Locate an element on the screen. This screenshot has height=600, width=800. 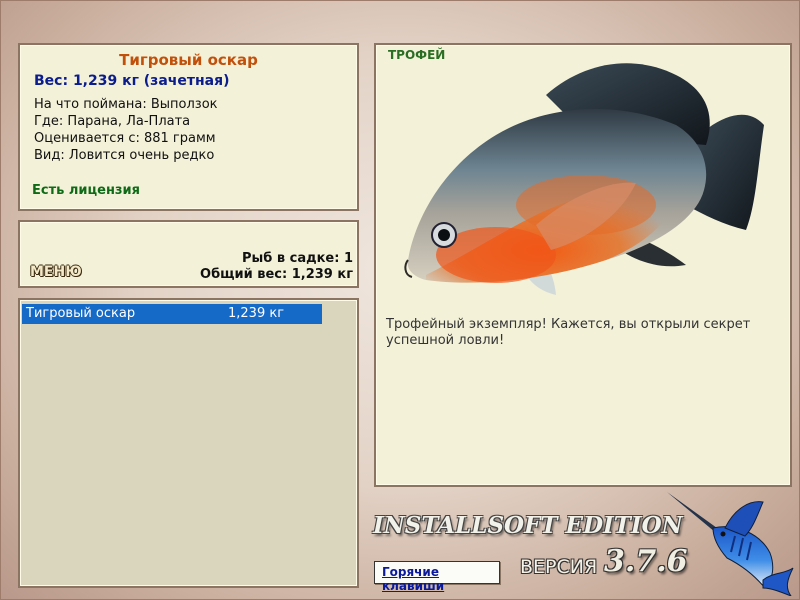
fish-weight: Вес: 1,239 кг (зачетная) is located at coordinates (132, 81).